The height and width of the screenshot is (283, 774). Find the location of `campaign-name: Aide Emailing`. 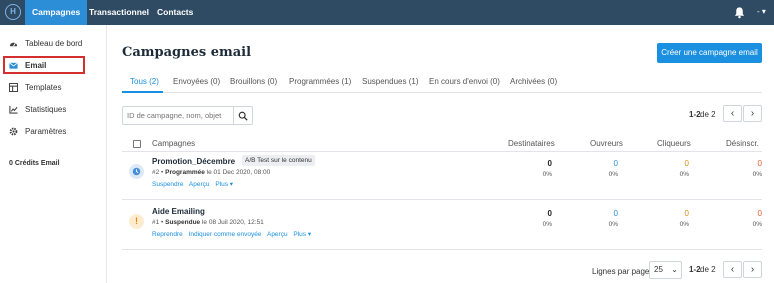

campaign-name: Aide Emailing is located at coordinates (178, 211).